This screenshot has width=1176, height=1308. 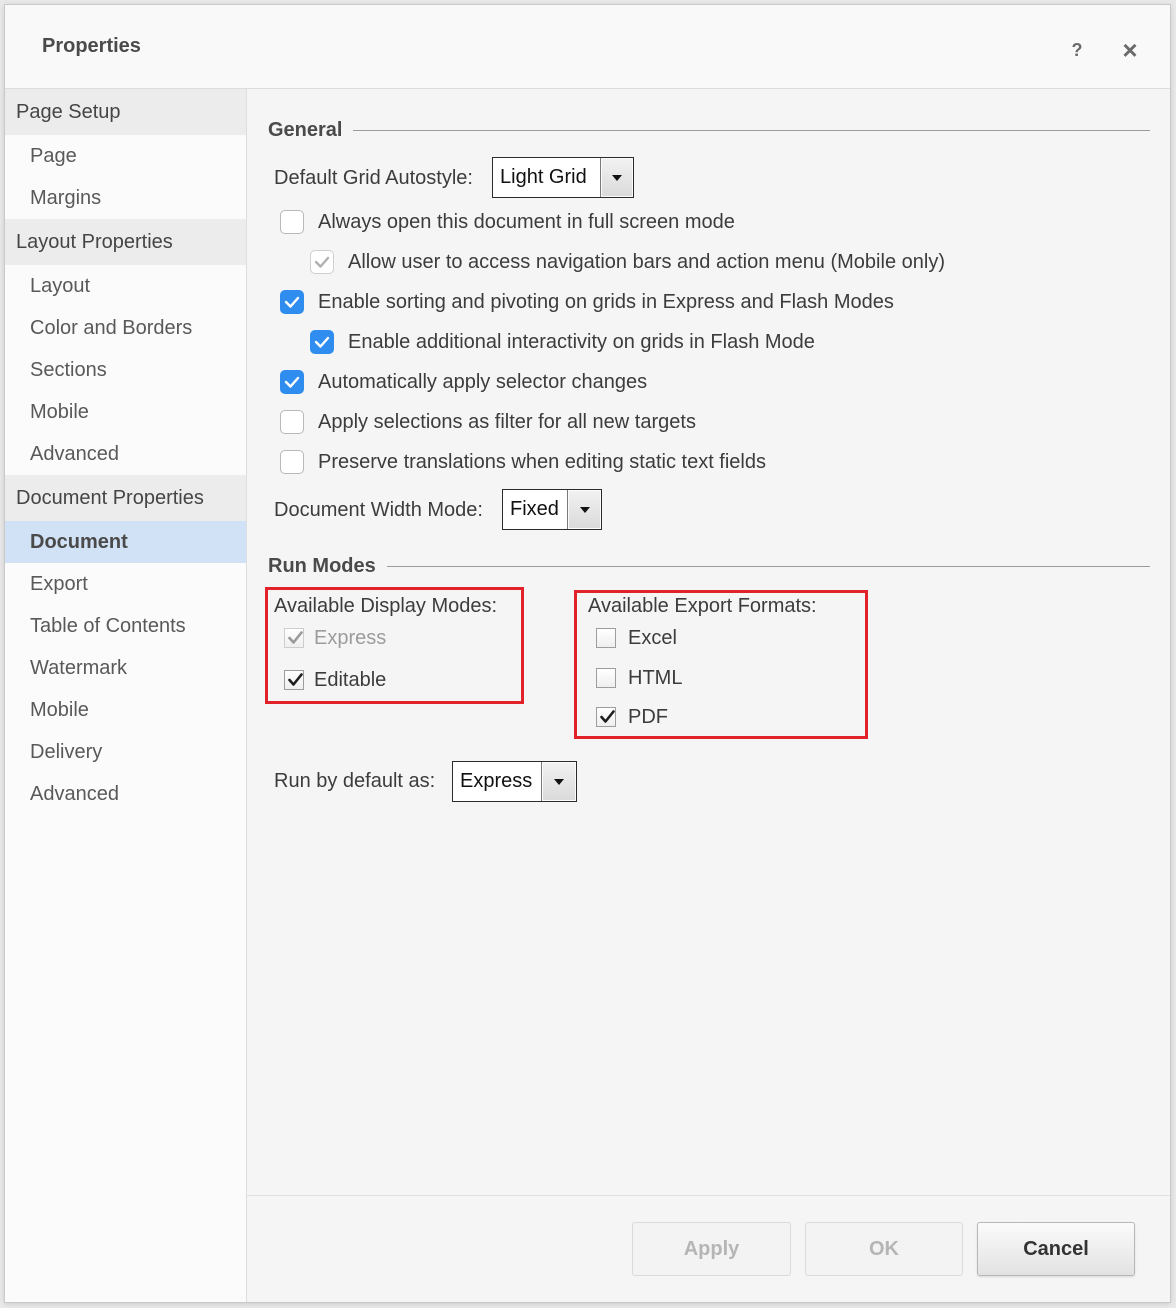 What do you see at coordinates (125, 498) in the screenshot?
I see `sidebar-section-document-properties: Document Properties` at bounding box center [125, 498].